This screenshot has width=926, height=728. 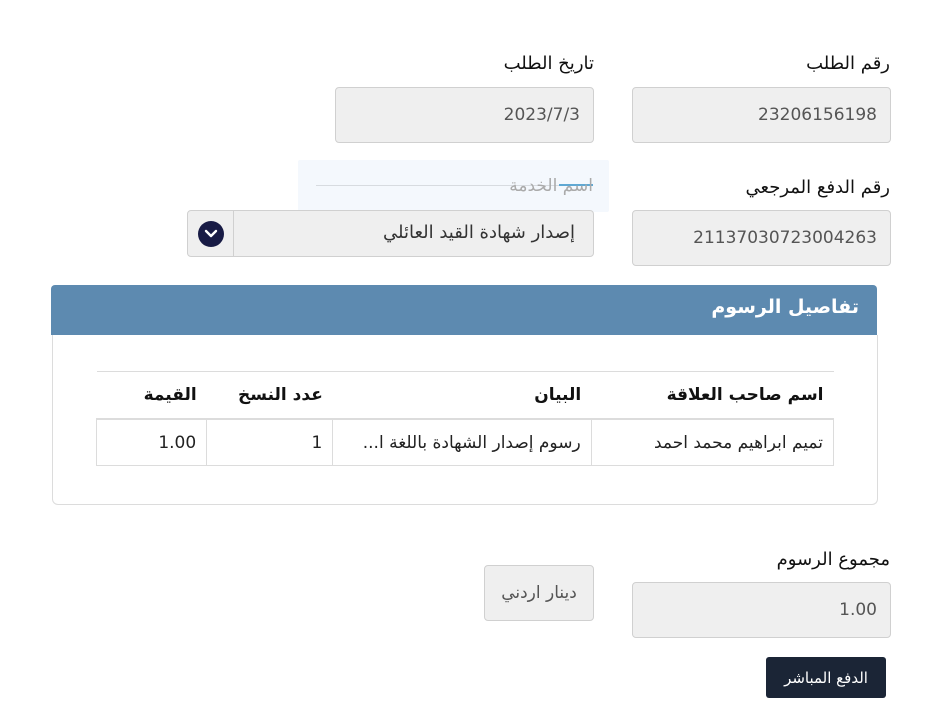 What do you see at coordinates (848, 63) in the screenshot?
I see `request-number-label: رقم الطلب` at bounding box center [848, 63].